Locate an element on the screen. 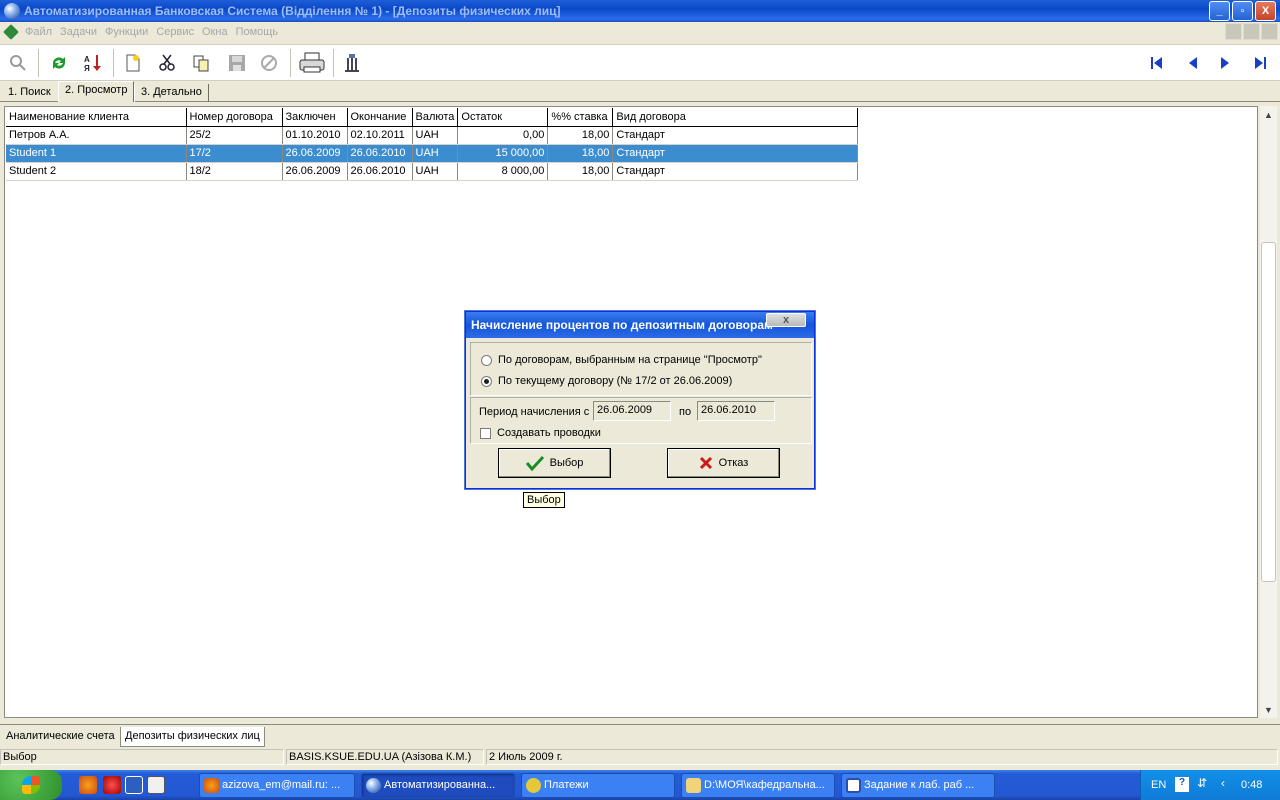  media-icon is located at coordinates (134, 785).